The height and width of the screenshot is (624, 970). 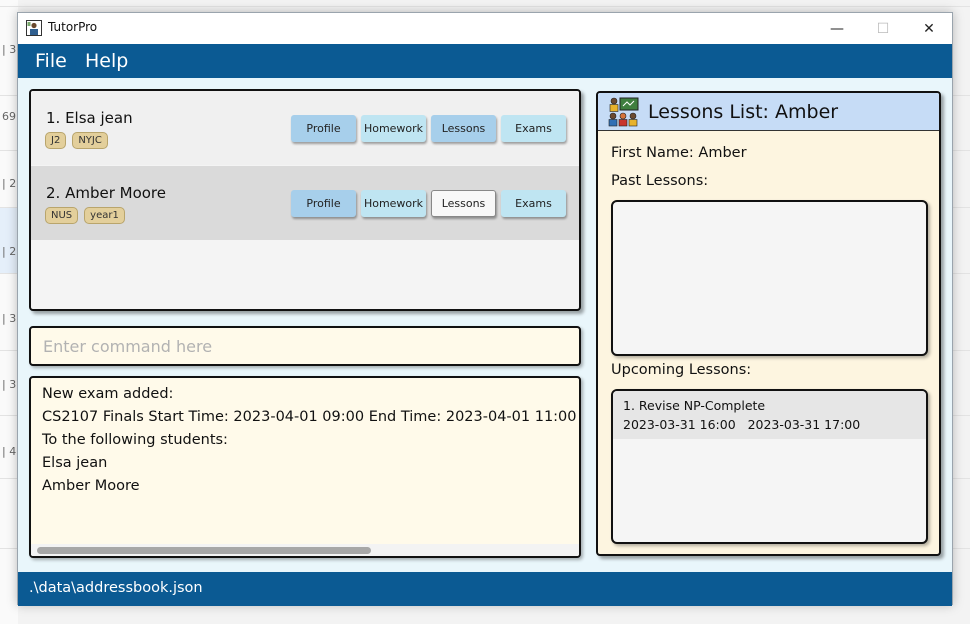 What do you see at coordinates (485, 6) in the screenshot?
I see `background-divider` at bounding box center [485, 6].